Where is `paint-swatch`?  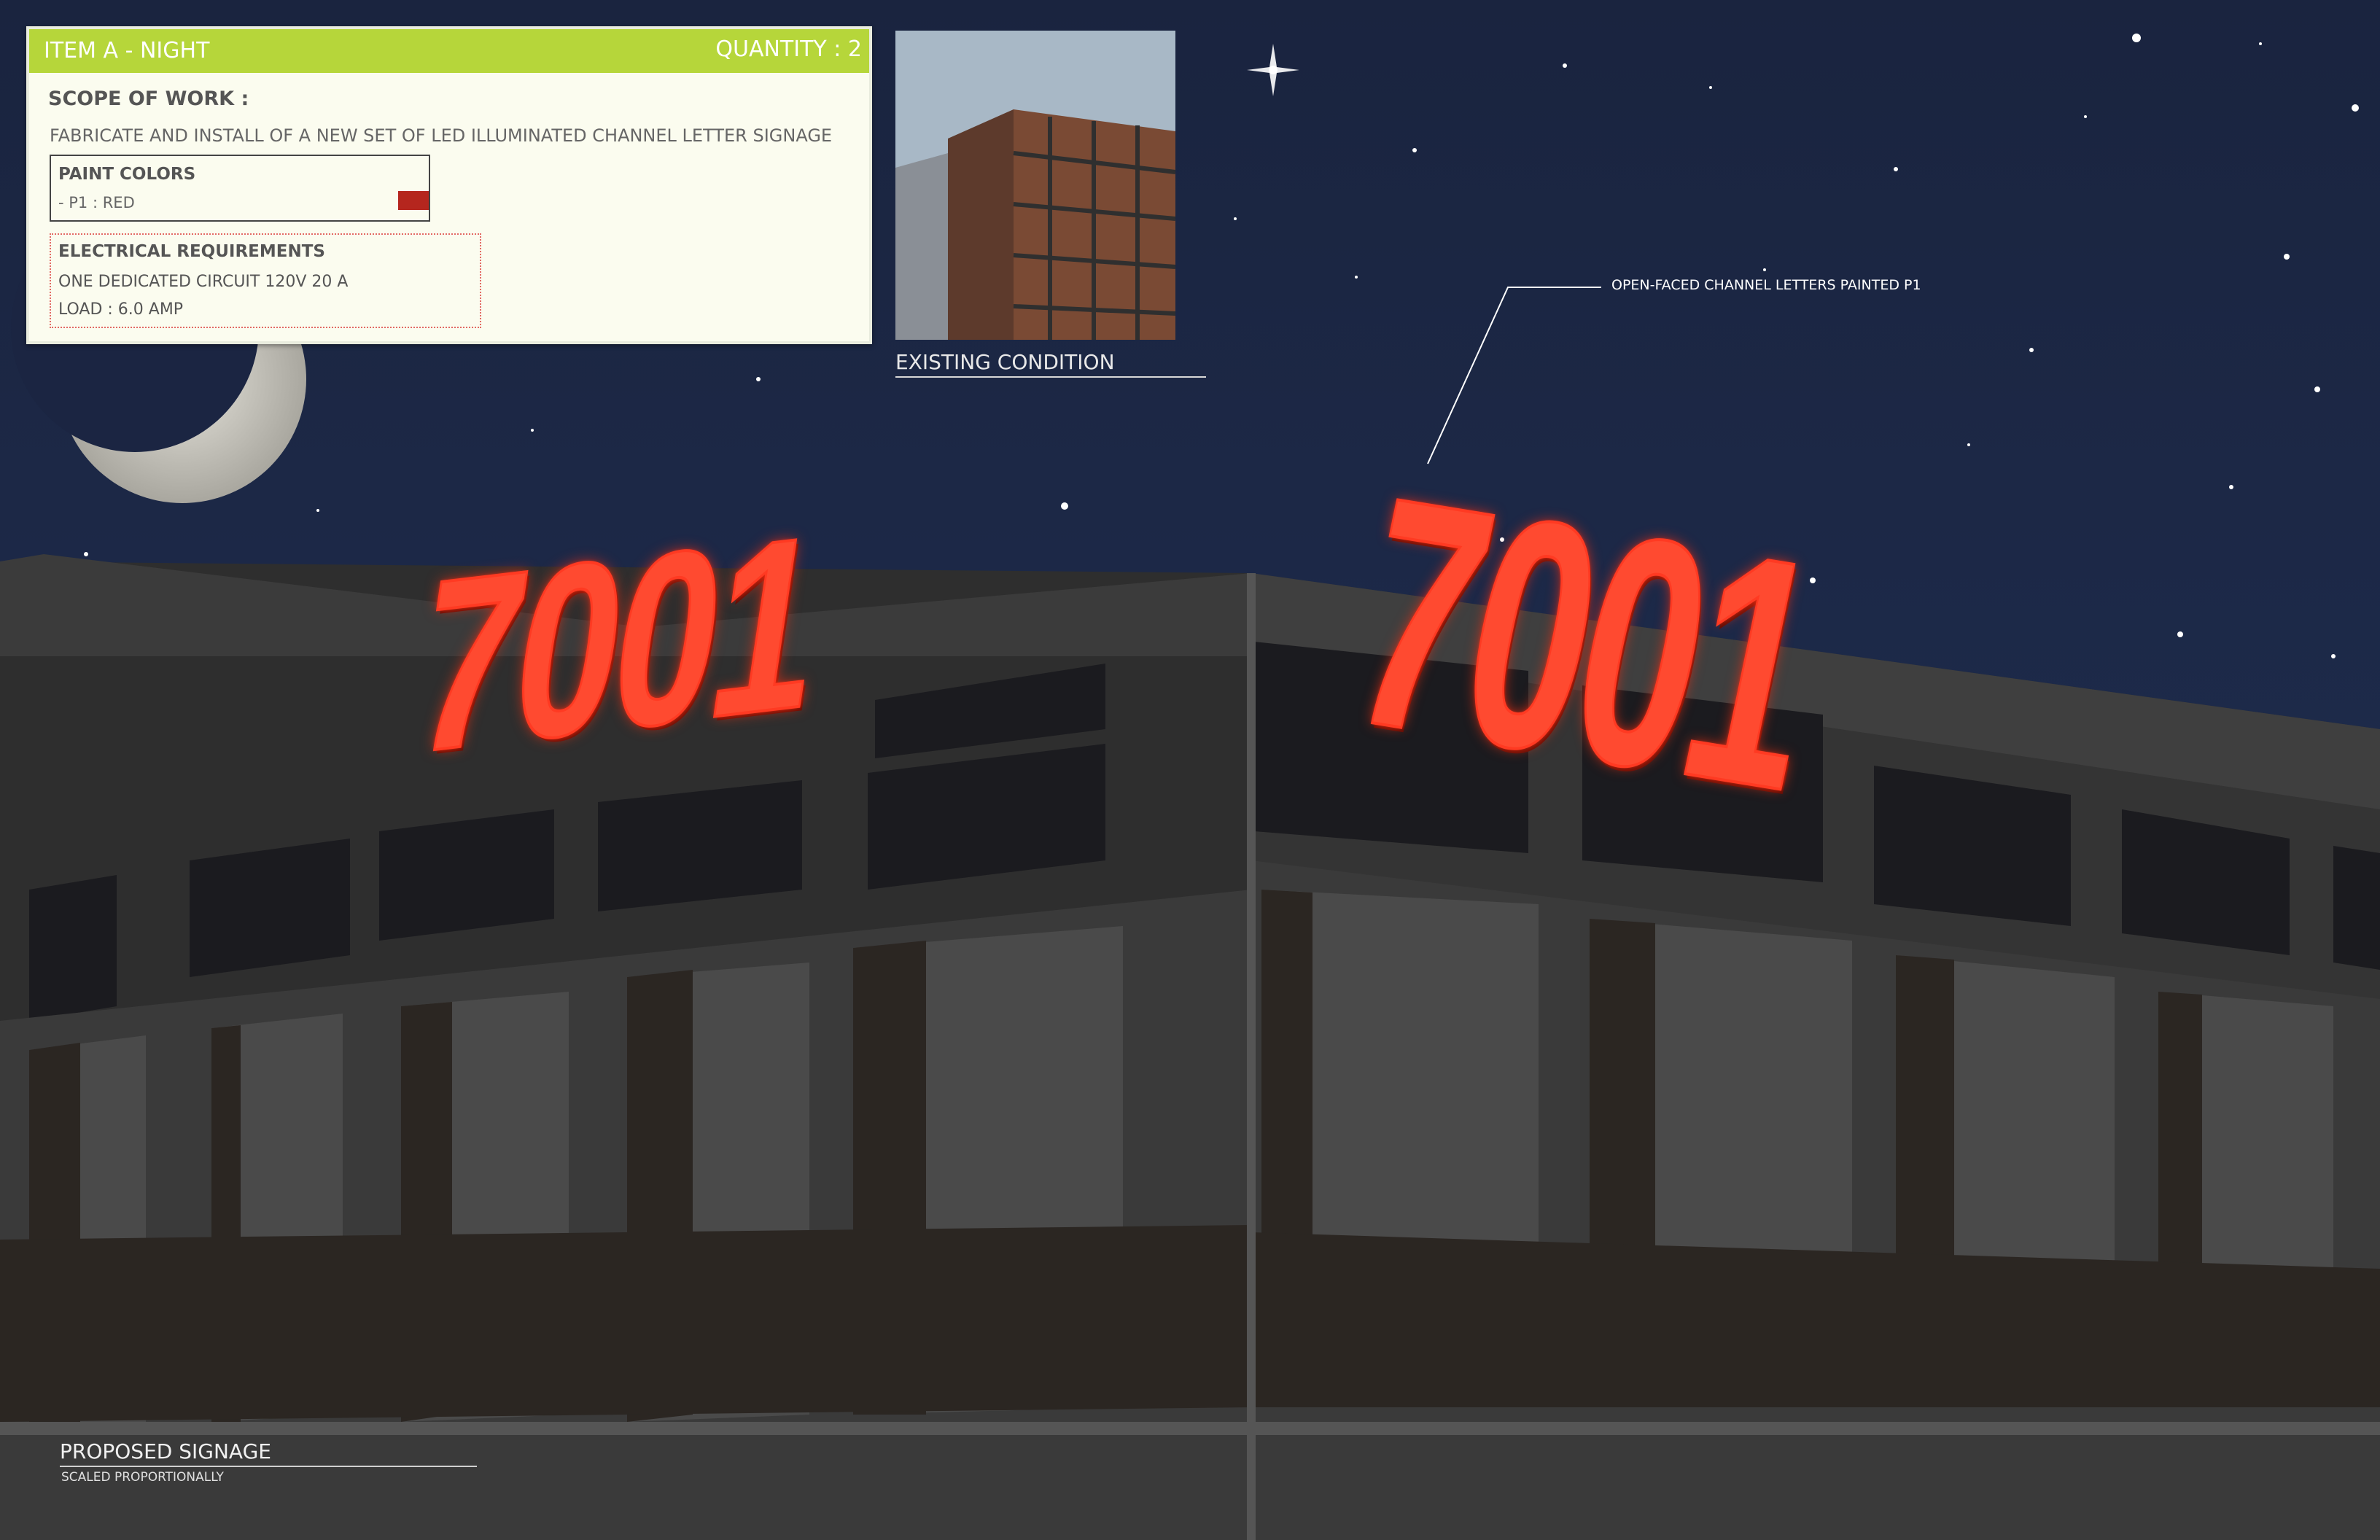
paint-swatch is located at coordinates (413, 200).